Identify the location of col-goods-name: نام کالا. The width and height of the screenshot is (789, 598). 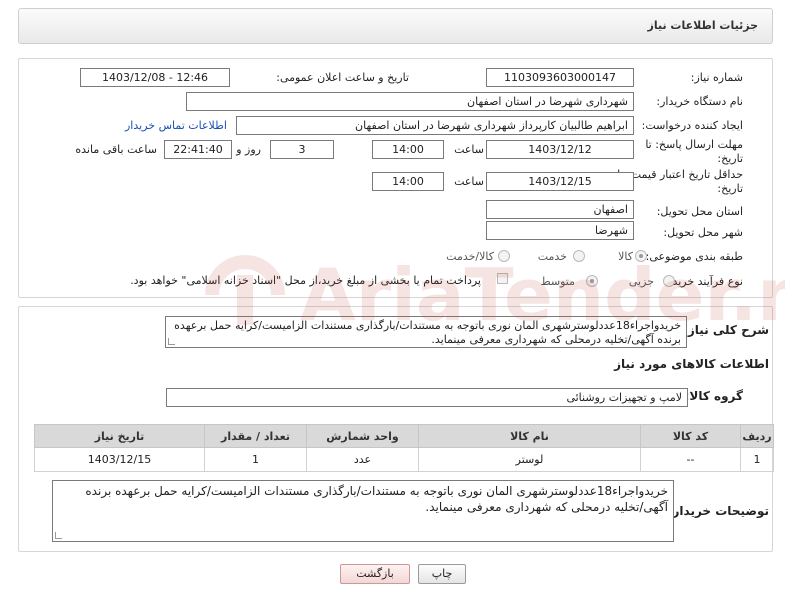
(529, 436).